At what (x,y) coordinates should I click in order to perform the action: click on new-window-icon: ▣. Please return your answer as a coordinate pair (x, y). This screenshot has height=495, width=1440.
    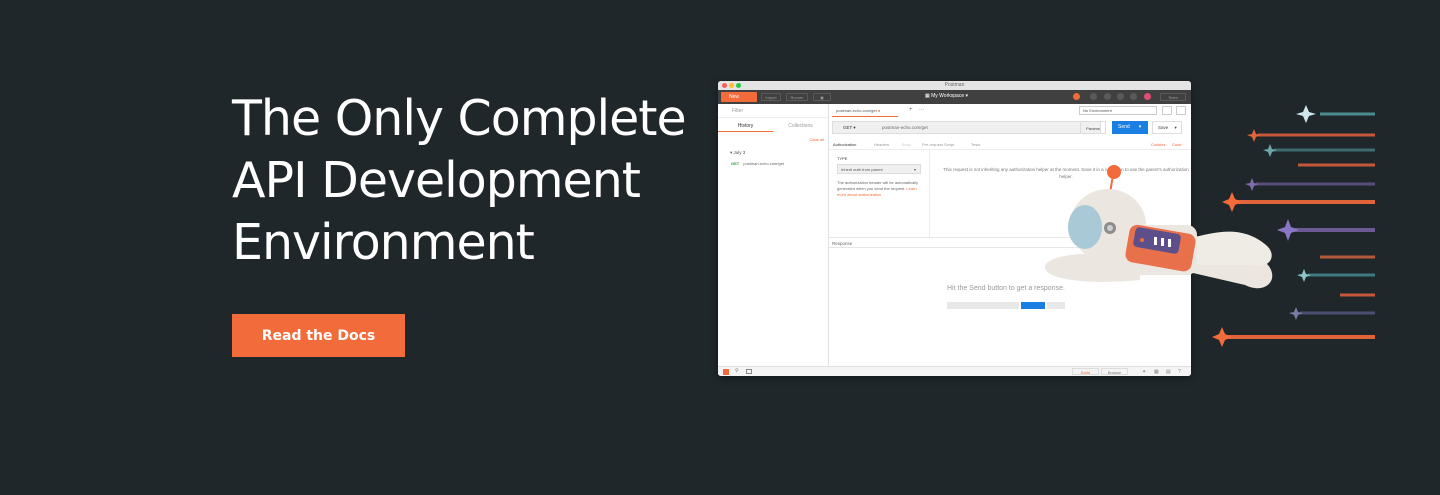
    Looking at the image, I should click on (822, 97).